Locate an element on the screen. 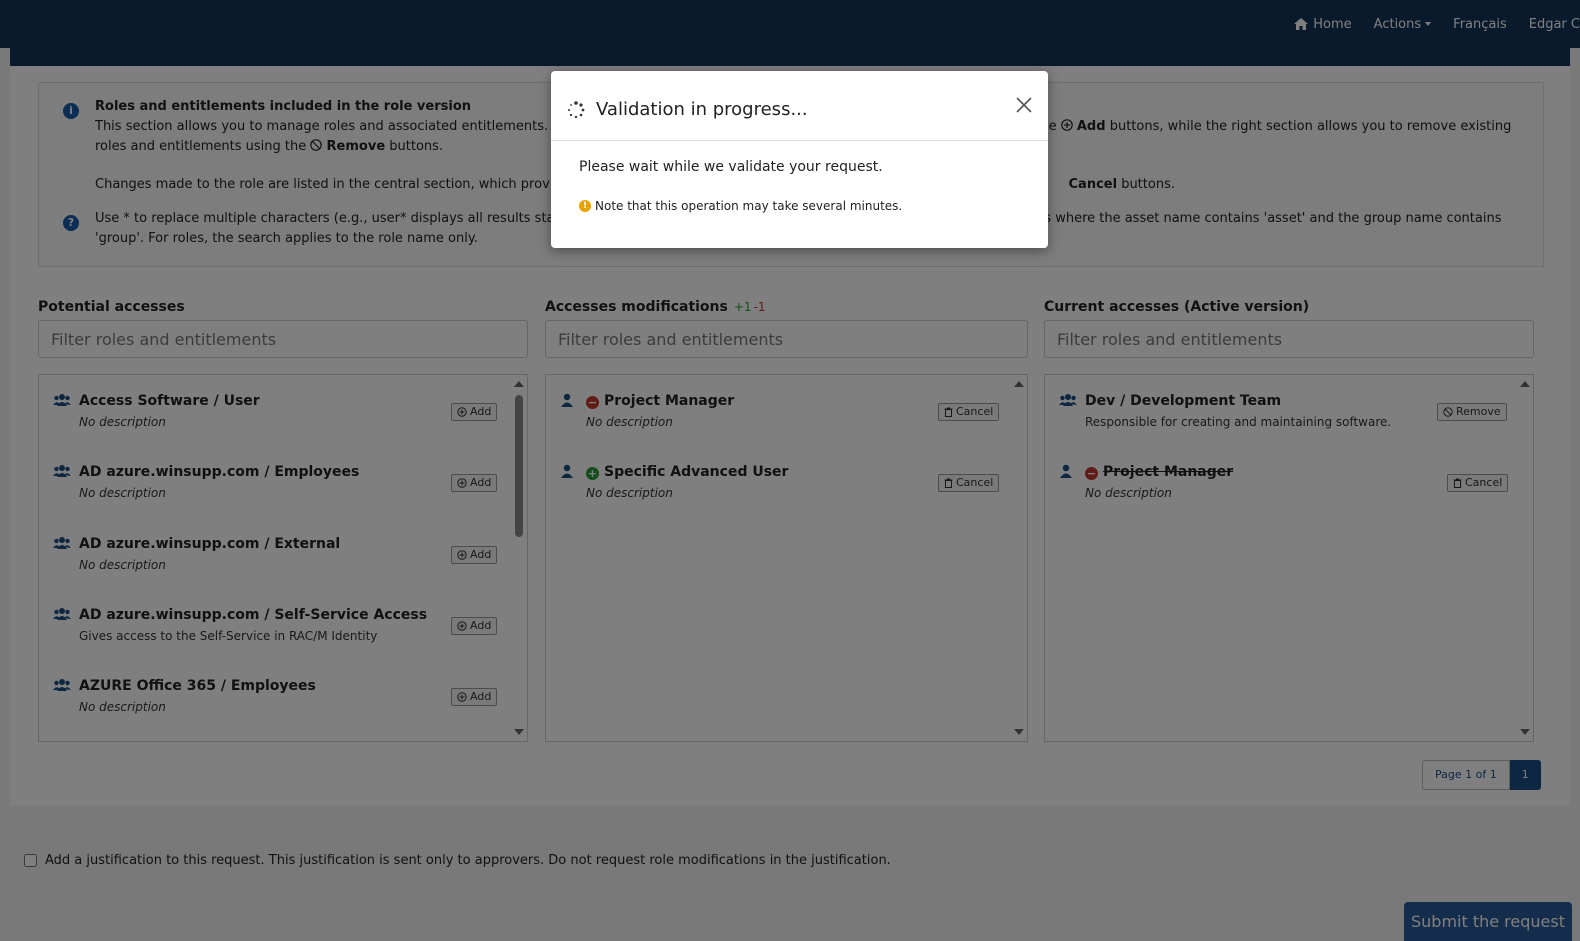 The height and width of the screenshot is (941, 1580). spinner-icon is located at coordinates (576, 110).